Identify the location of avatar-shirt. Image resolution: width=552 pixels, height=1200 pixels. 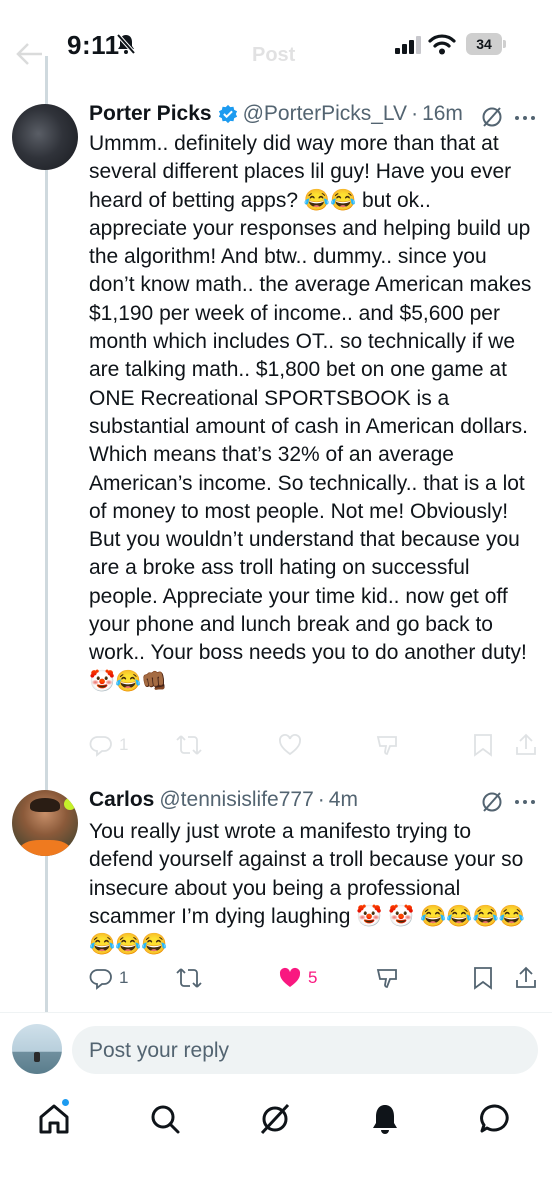
(45, 848).